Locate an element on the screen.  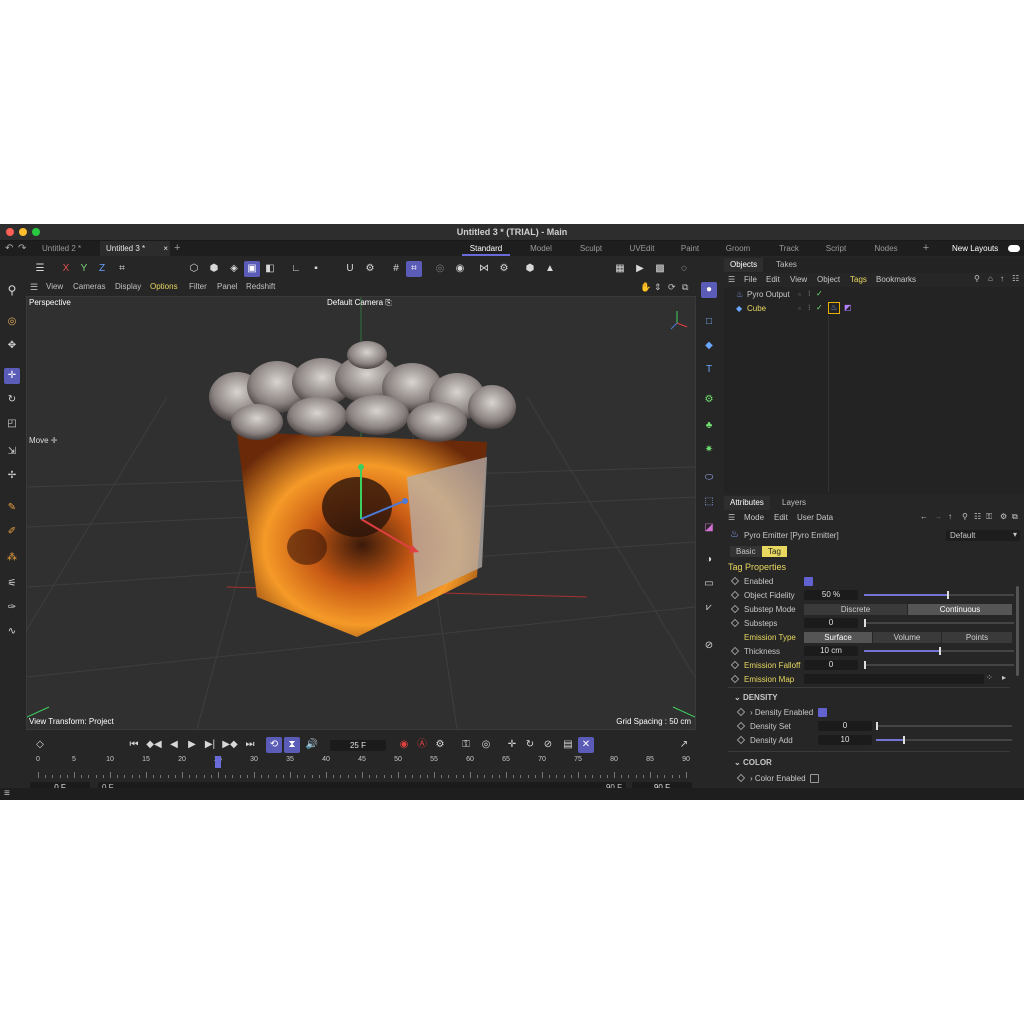
live-selection-icon: ◎ is located at coordinates (12, 322).